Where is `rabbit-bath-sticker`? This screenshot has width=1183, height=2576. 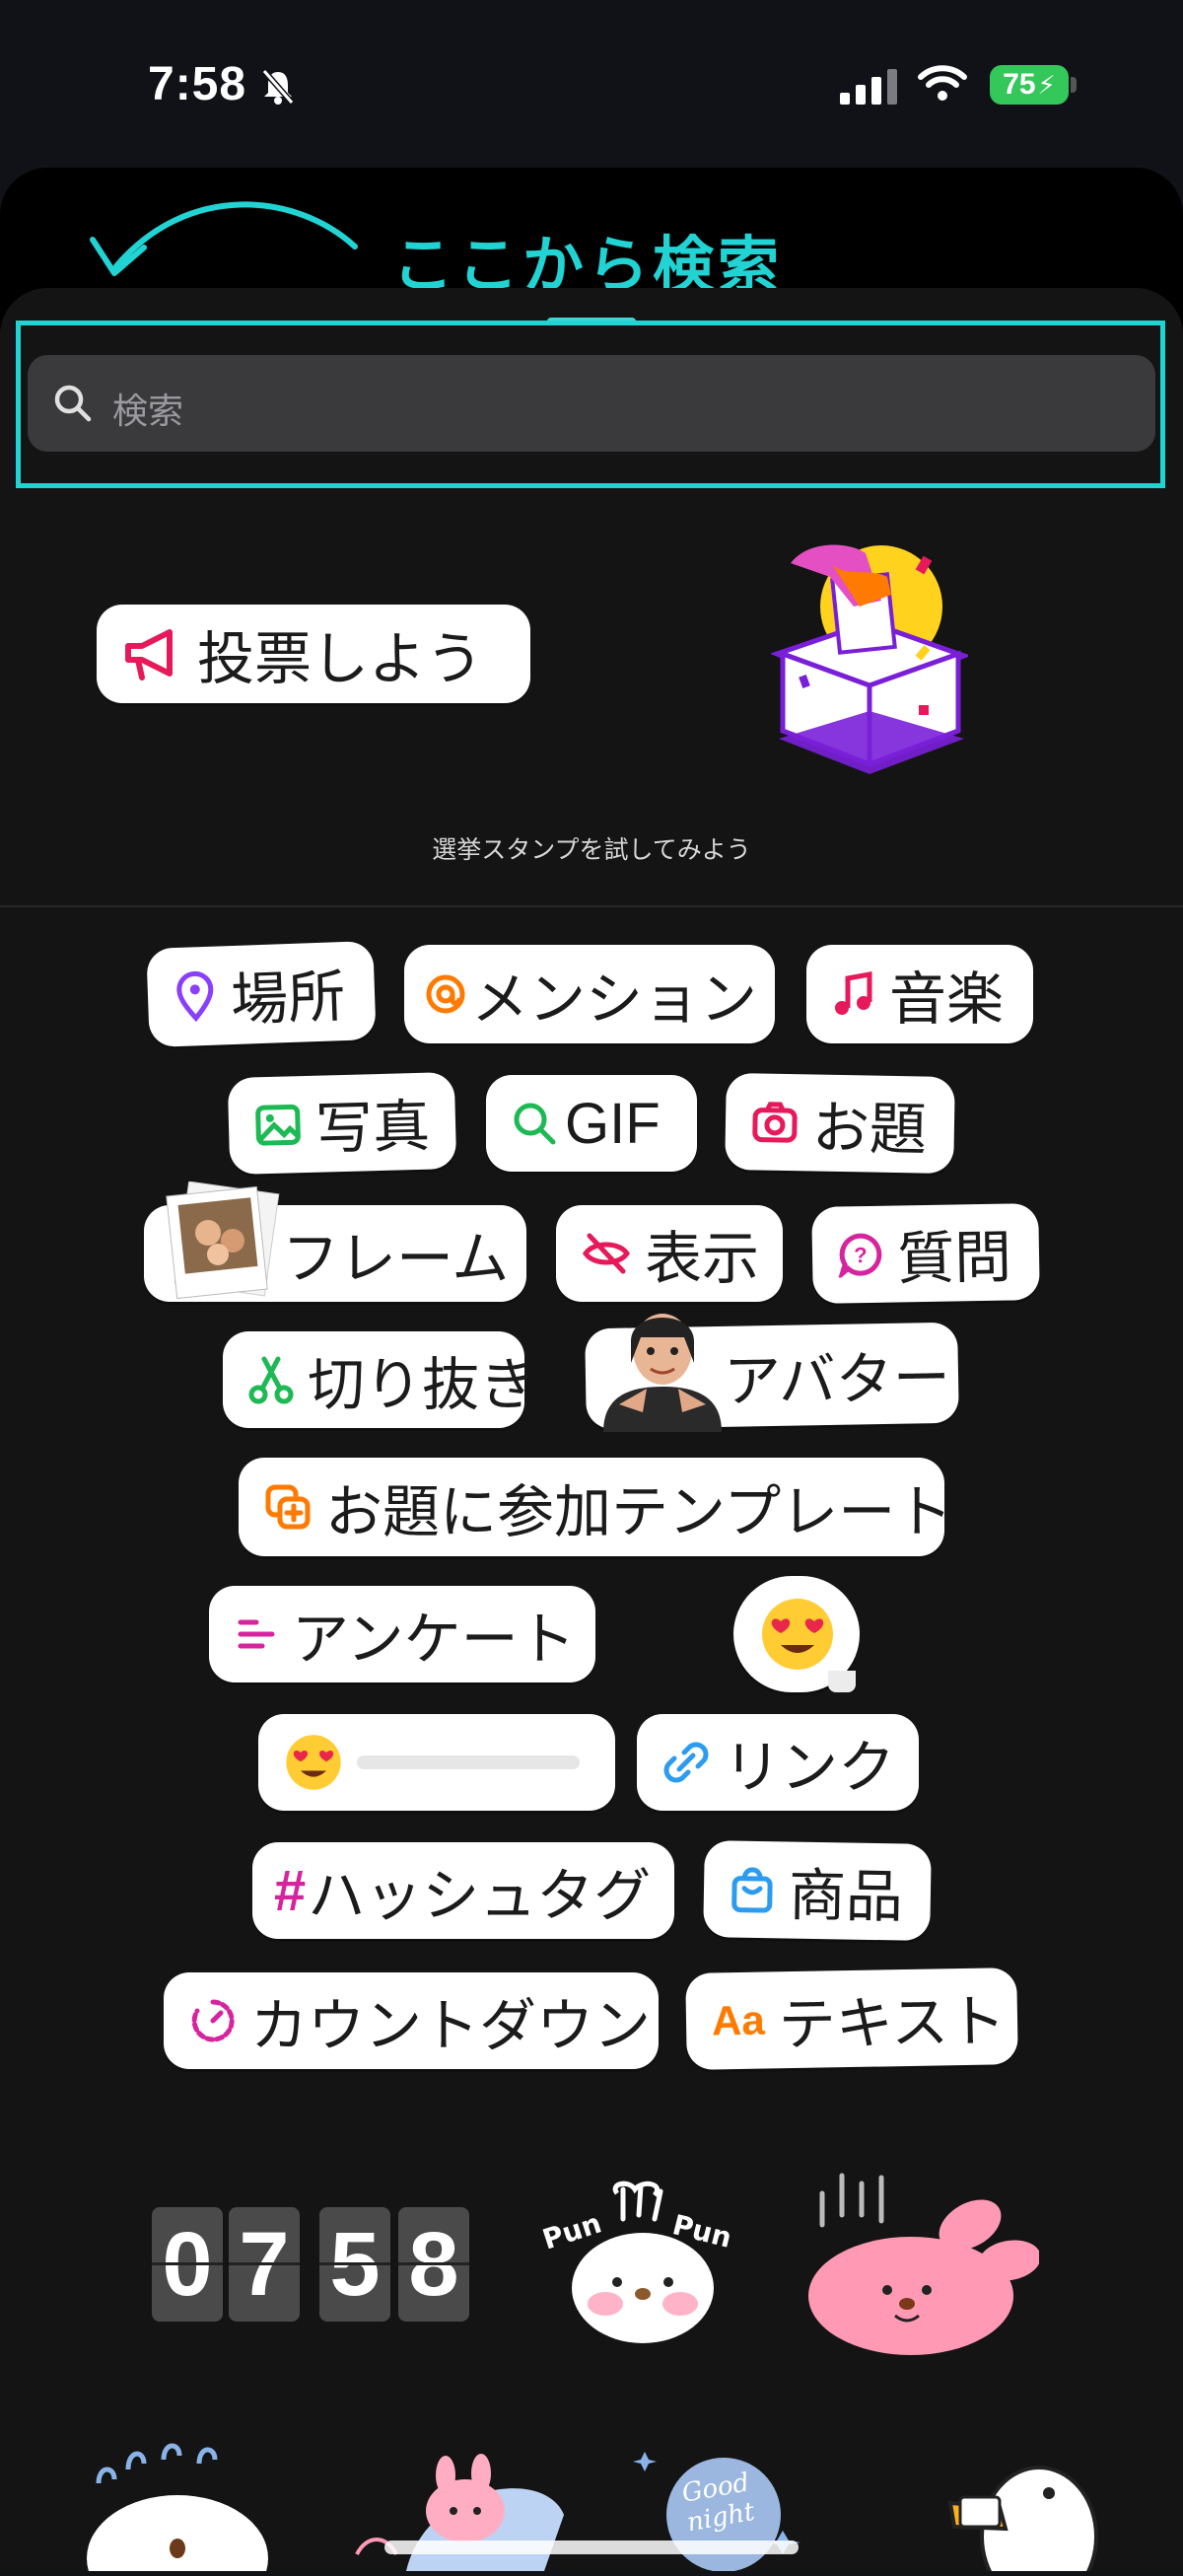 rabbit-bath-sticker is located at coordinates (465, 2511).